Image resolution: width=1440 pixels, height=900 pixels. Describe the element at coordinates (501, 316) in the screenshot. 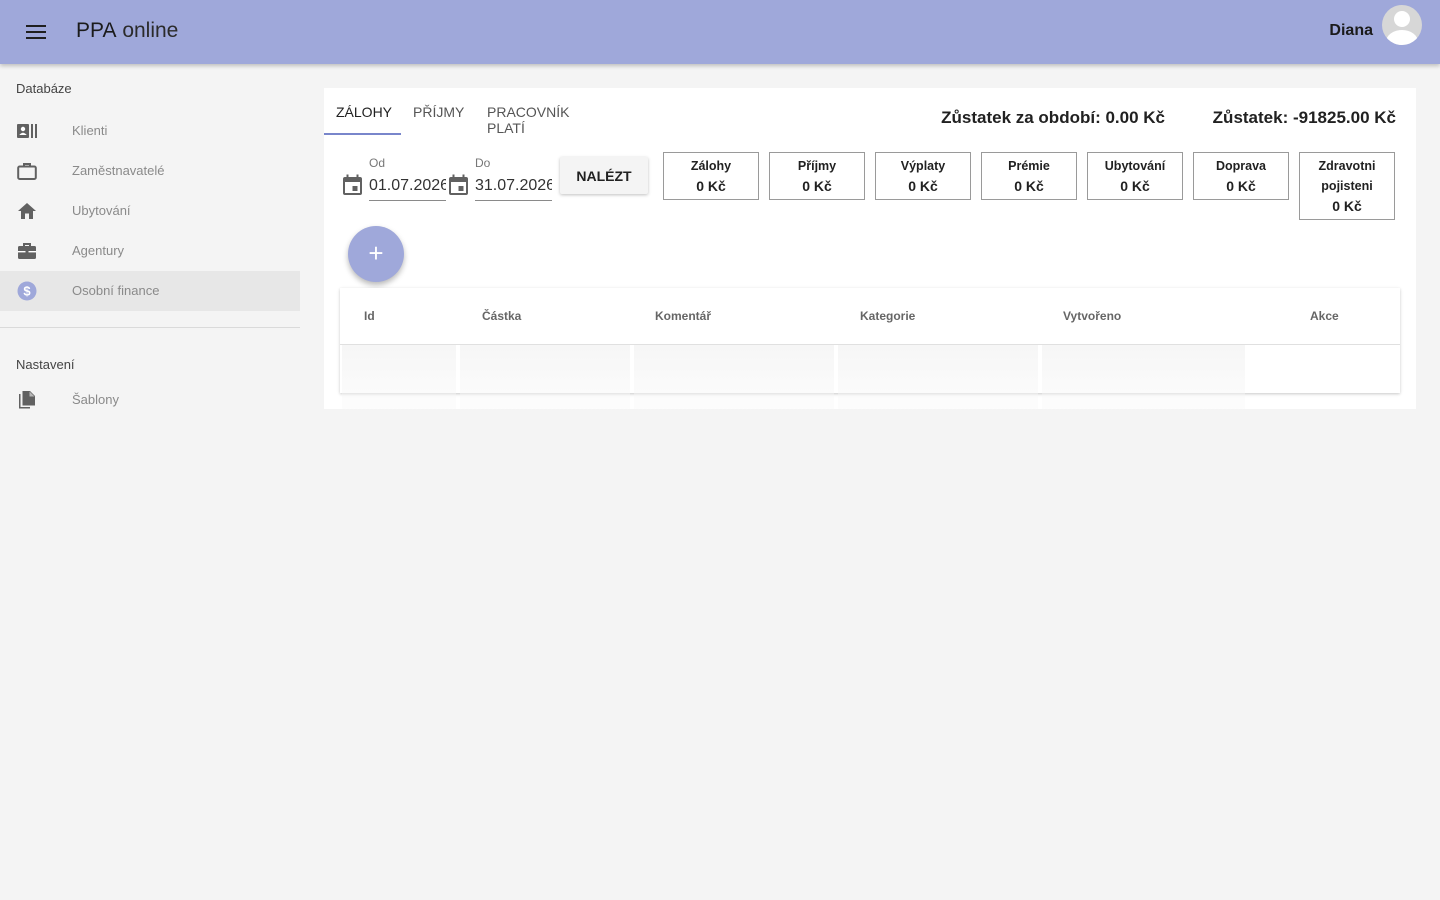

I see `column-header-castka: Částka` at that location.